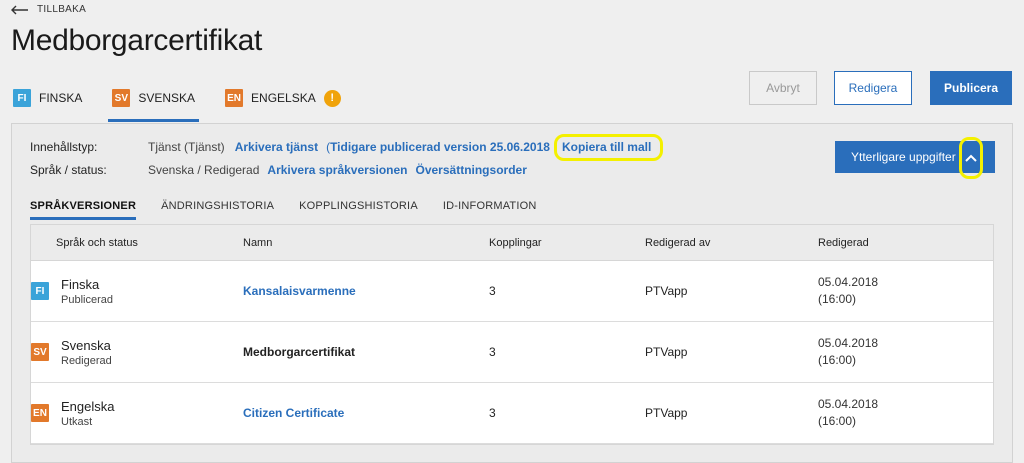 The image size is (1024, 463). Describe the element at coordinates (337, 170) in the screenshot. I see `archive-language-link: Arkivera språkversionen` at that location.